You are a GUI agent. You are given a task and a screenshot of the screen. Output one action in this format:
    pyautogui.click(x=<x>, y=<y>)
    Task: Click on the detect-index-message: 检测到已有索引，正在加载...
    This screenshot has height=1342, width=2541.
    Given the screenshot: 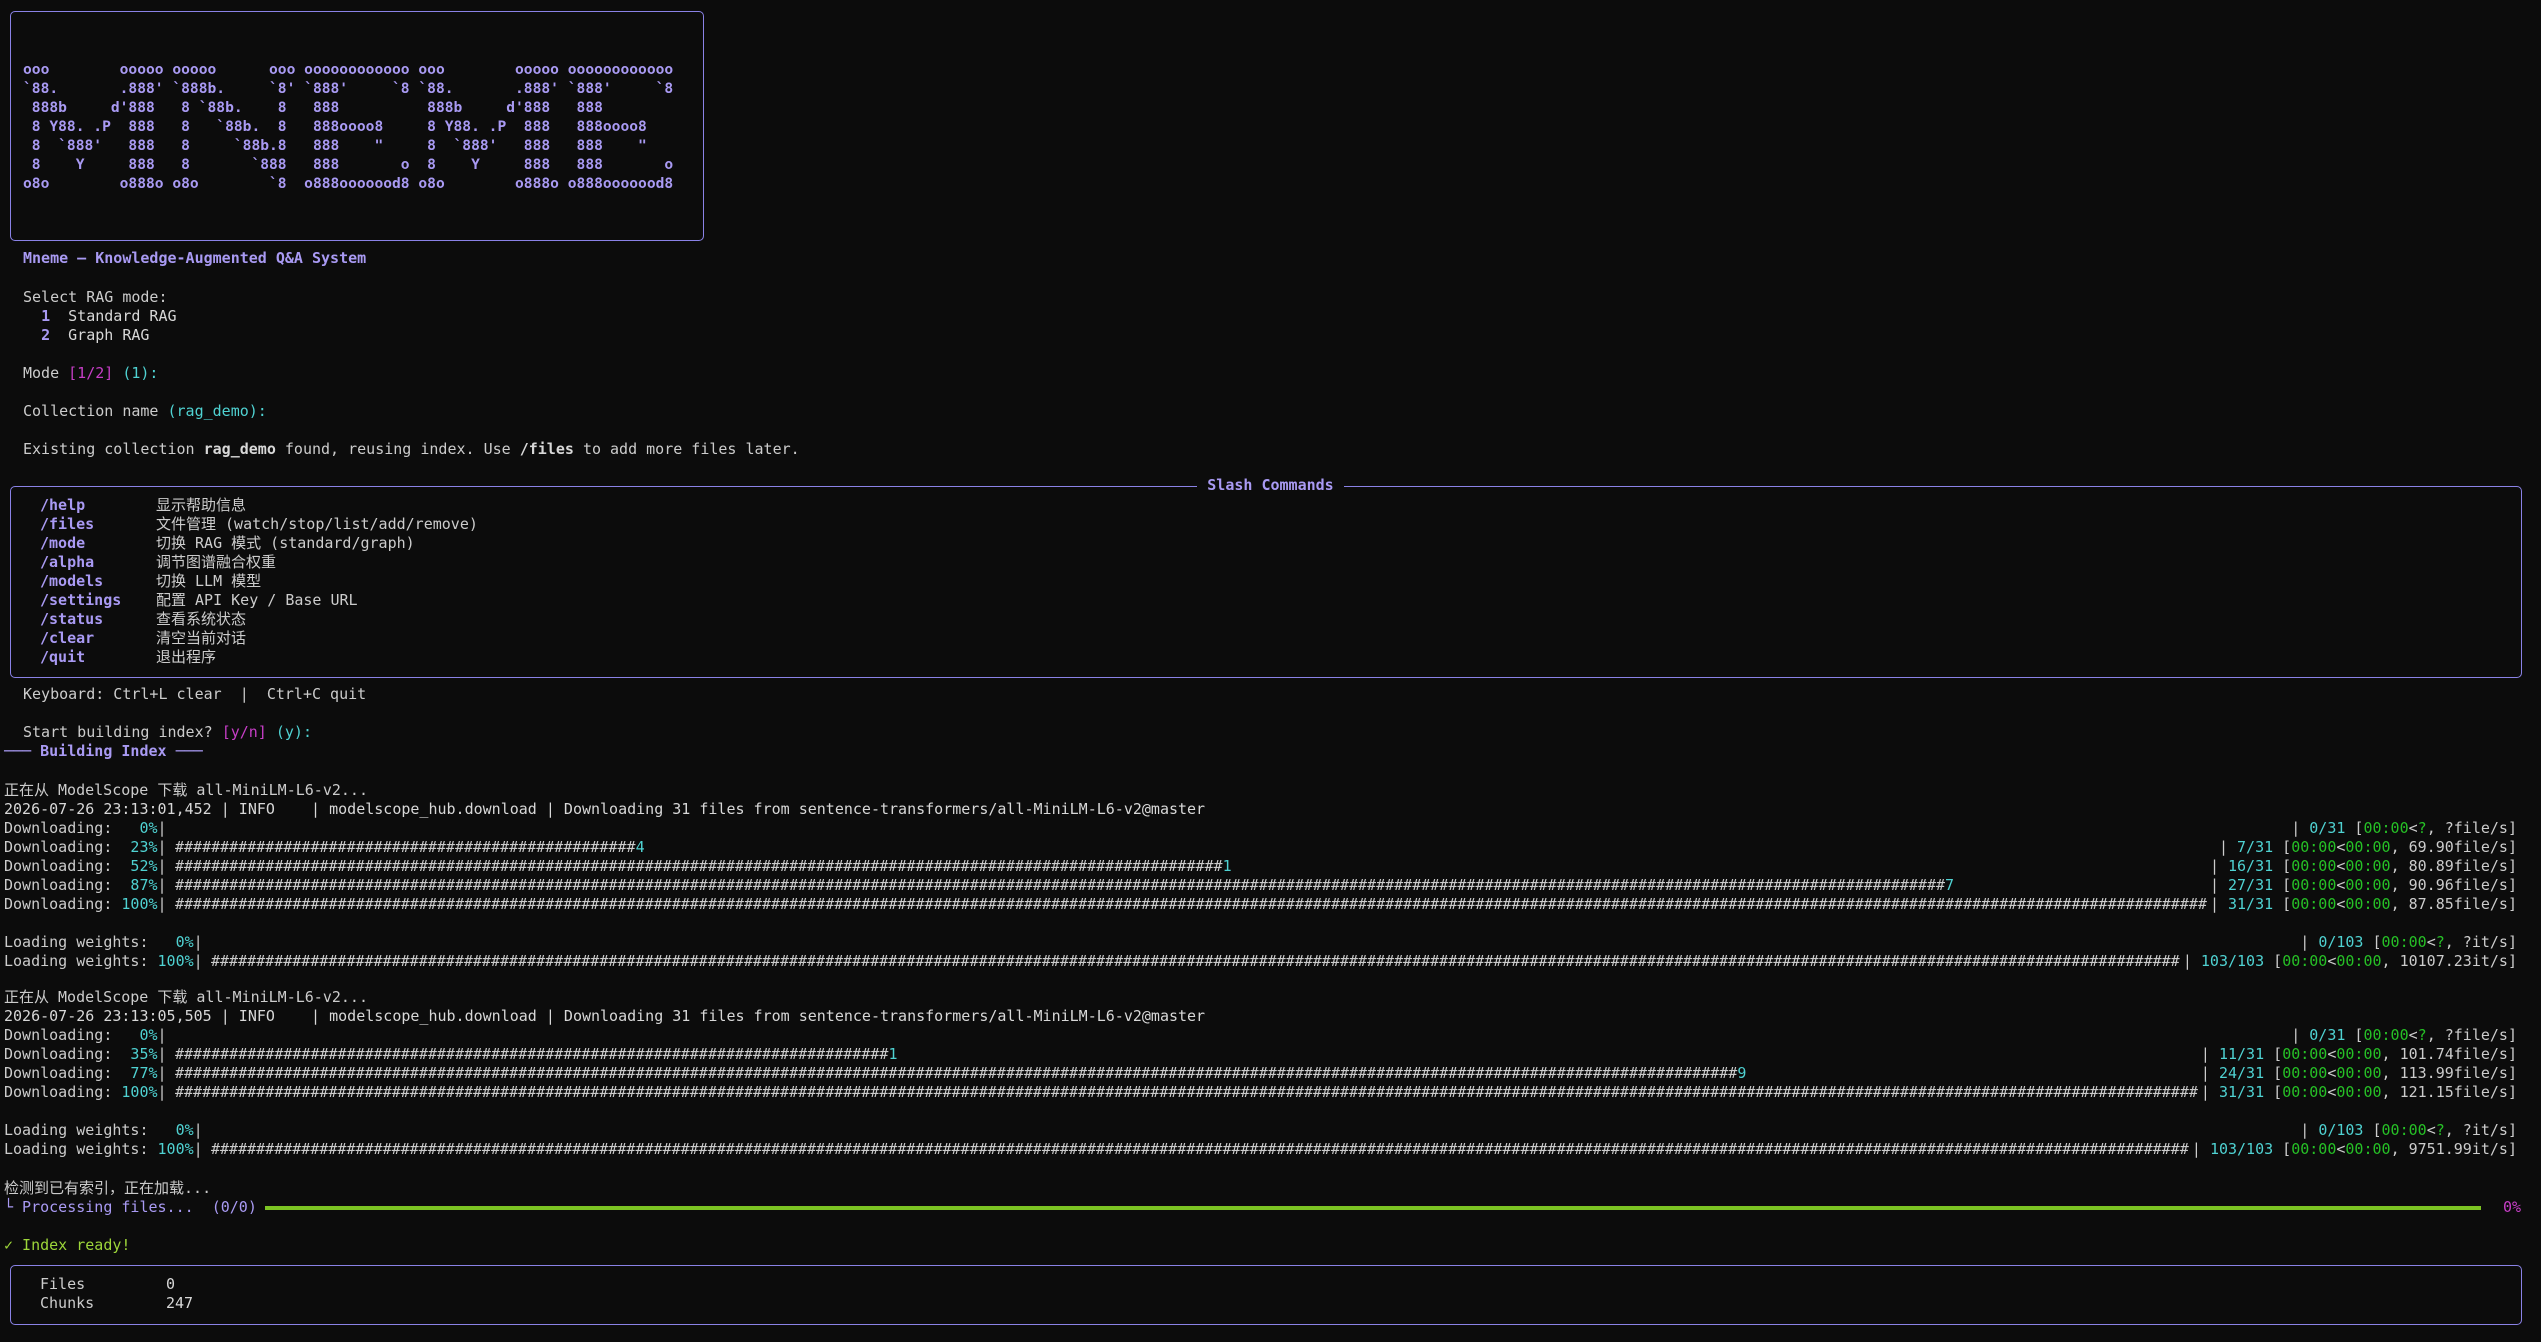 What is the action you would take?
    pyautogui.click(x=108, y=1188)
    